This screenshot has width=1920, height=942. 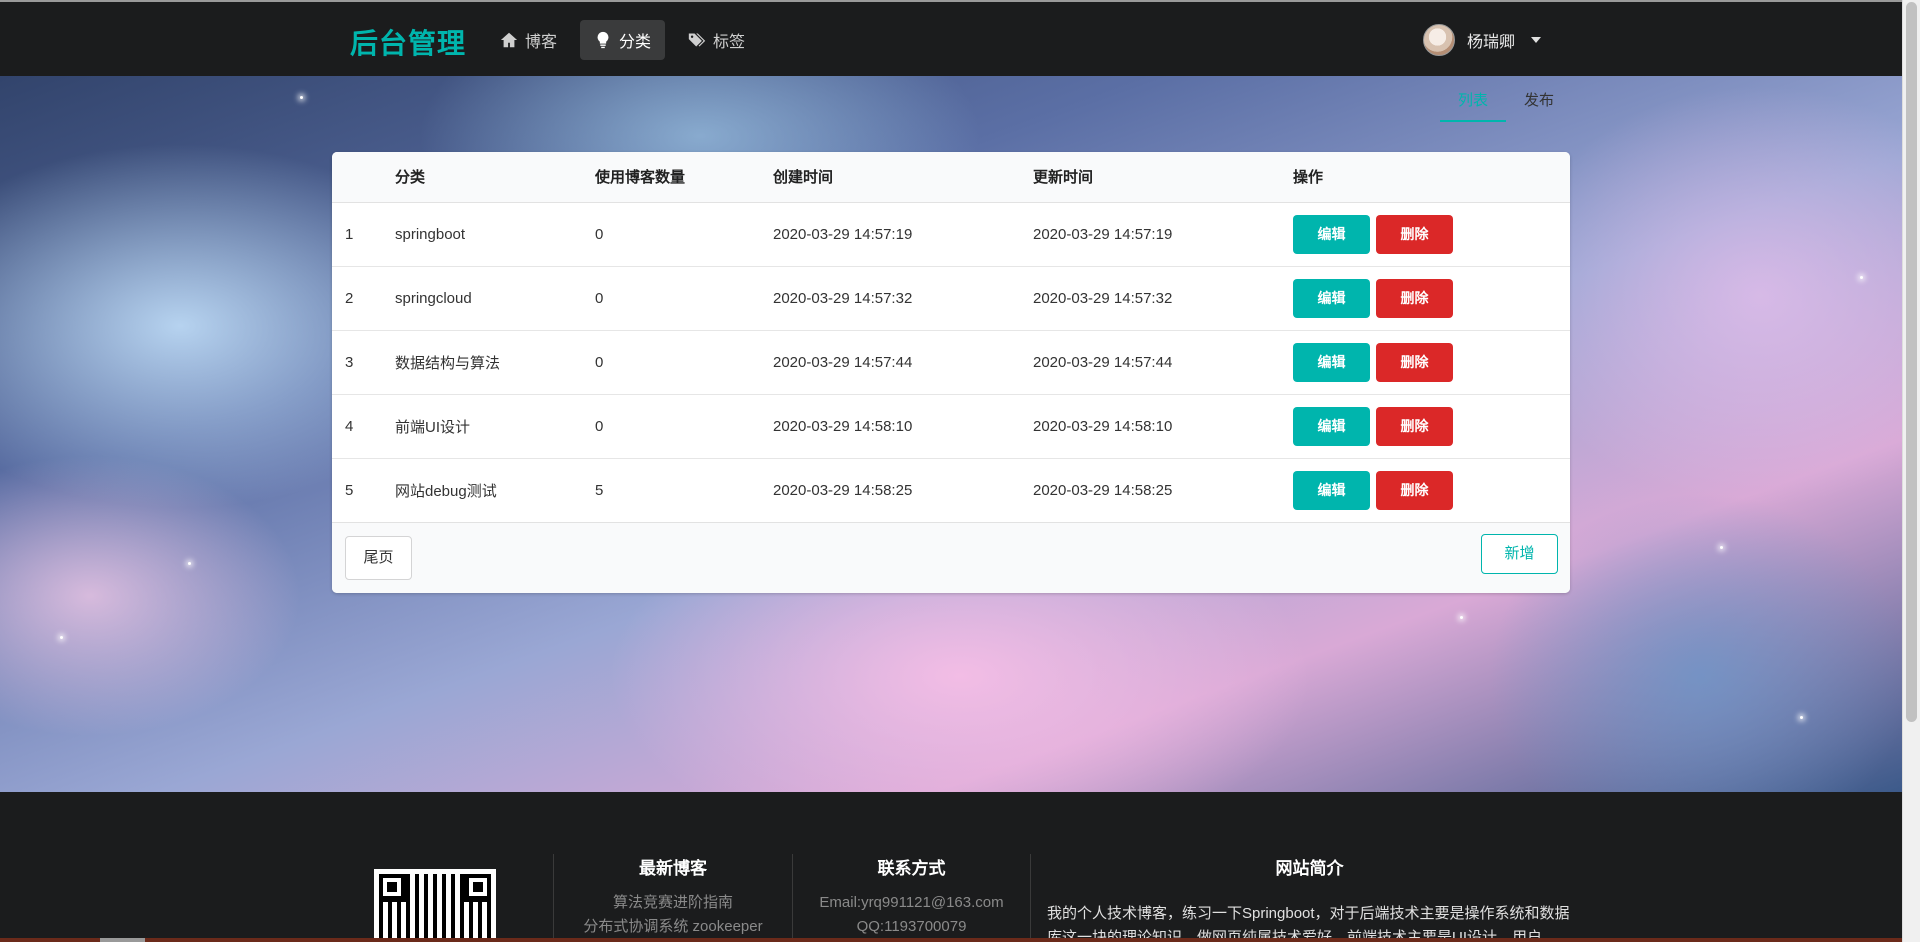 What do you see at coordinates (843, 490) in the screenshot?
I see `created-time: 2020-03-29 14:58:25` at bounding box center [843, 490].